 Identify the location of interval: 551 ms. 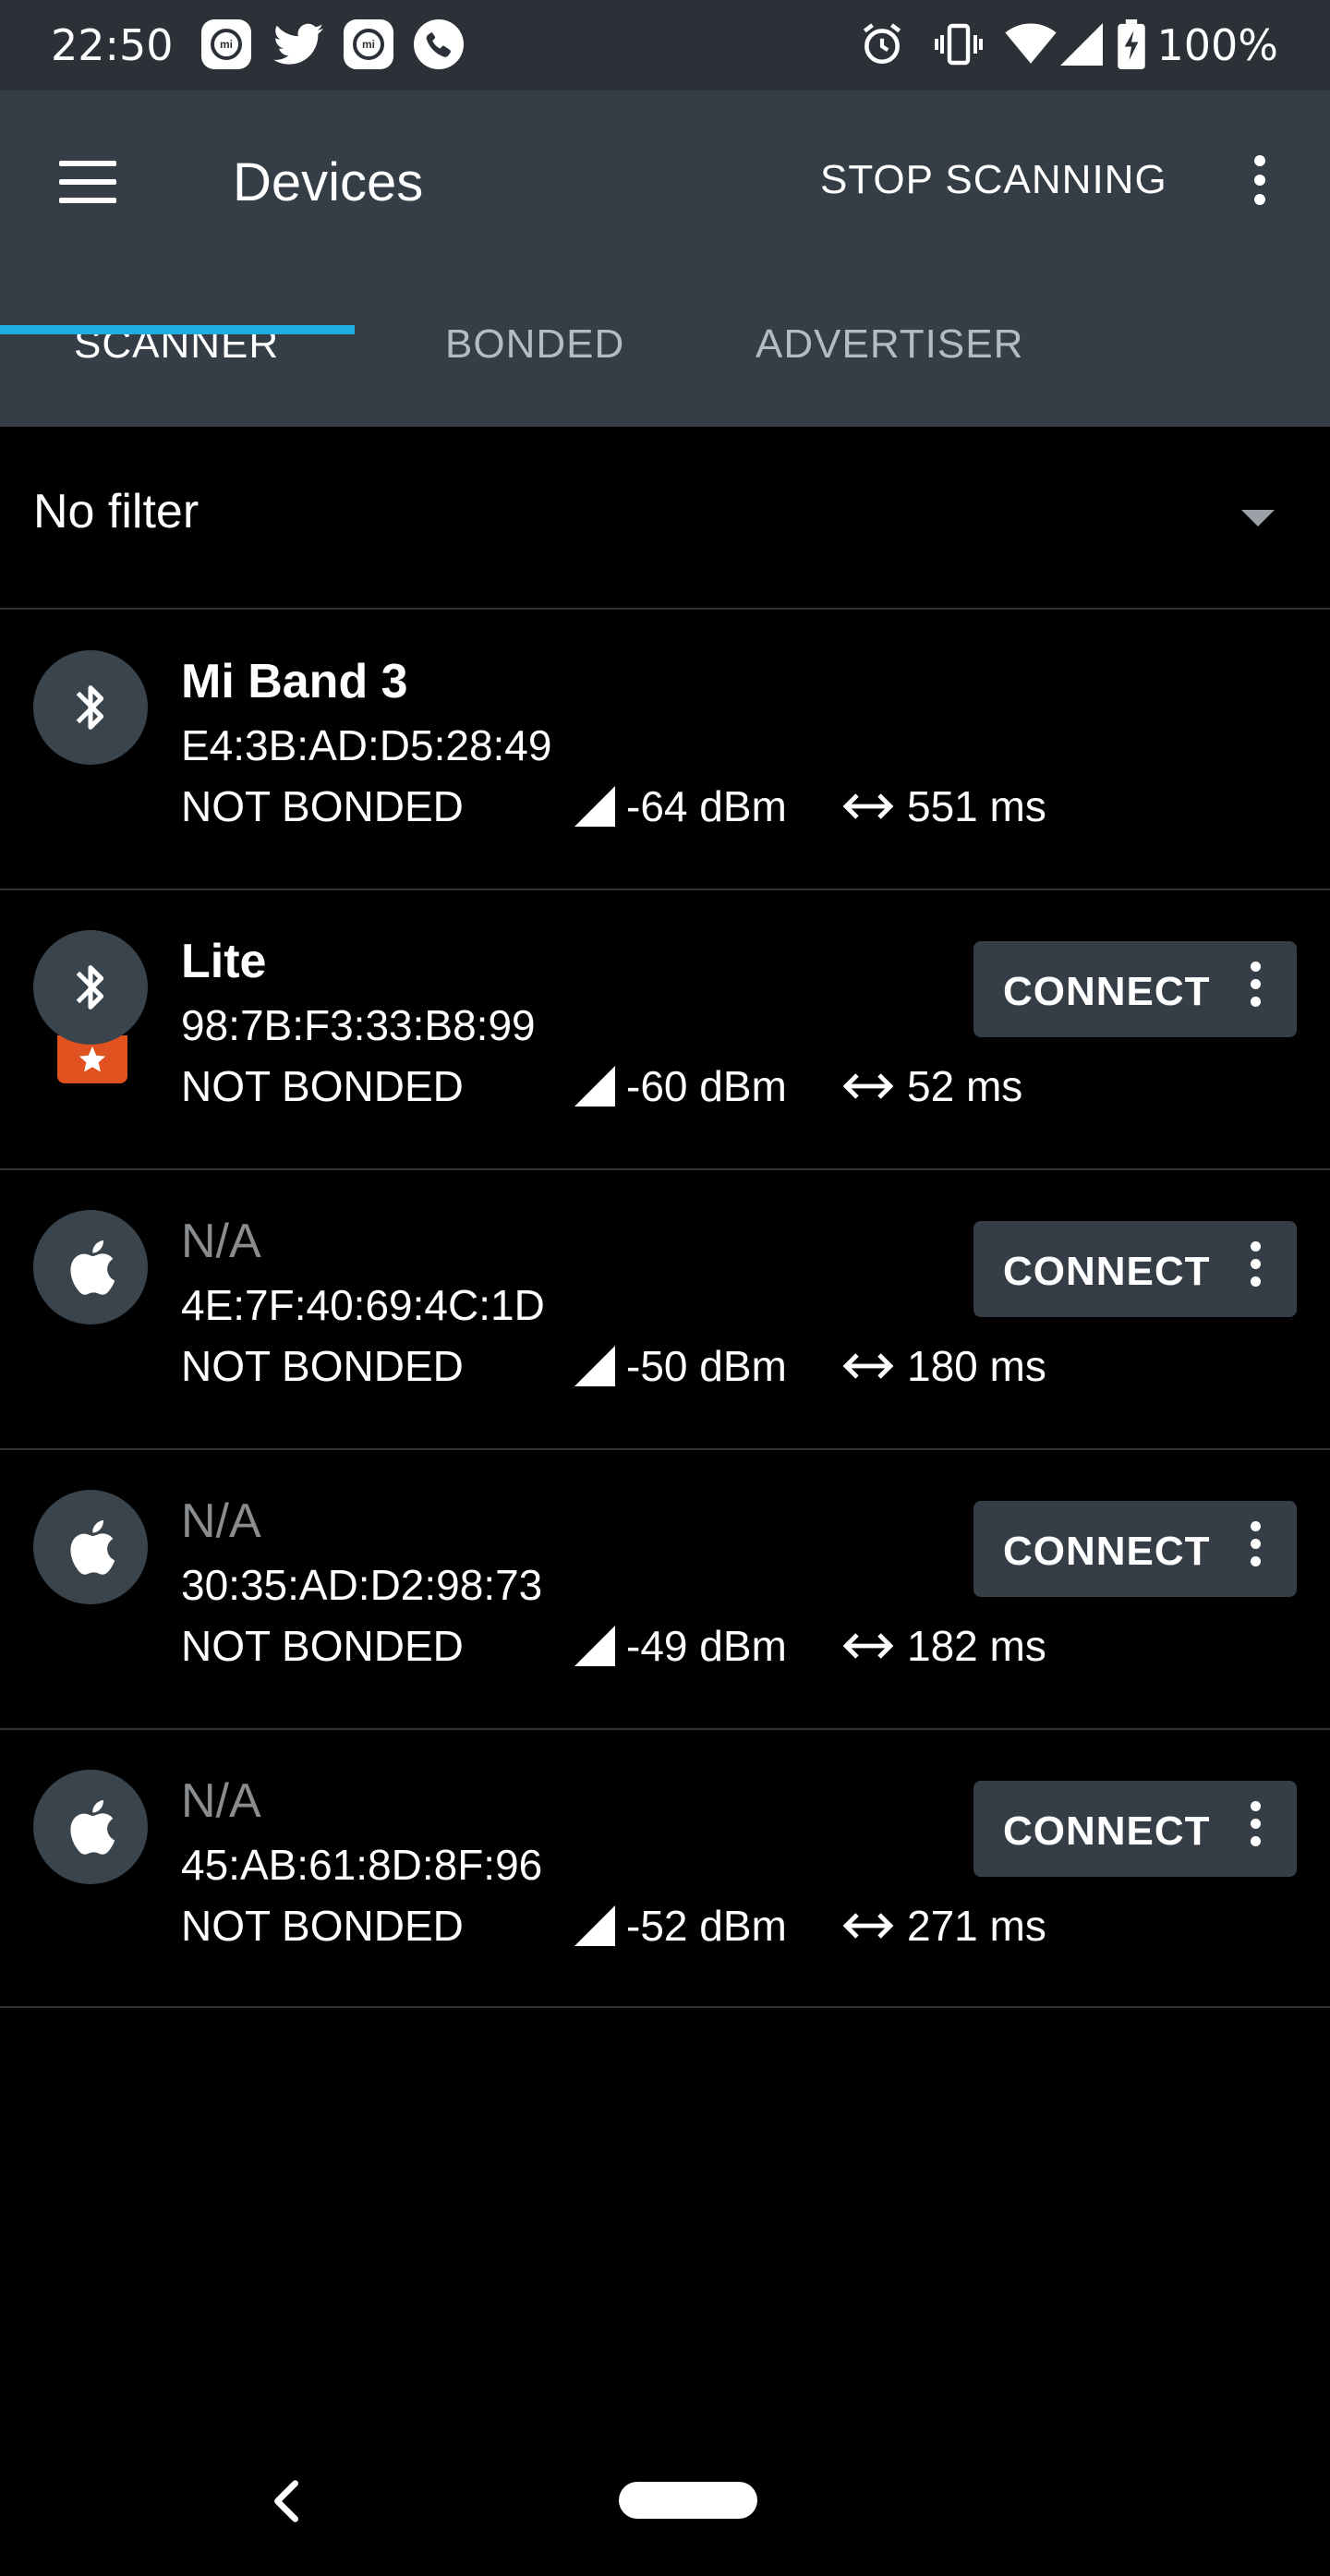
(944, 806).